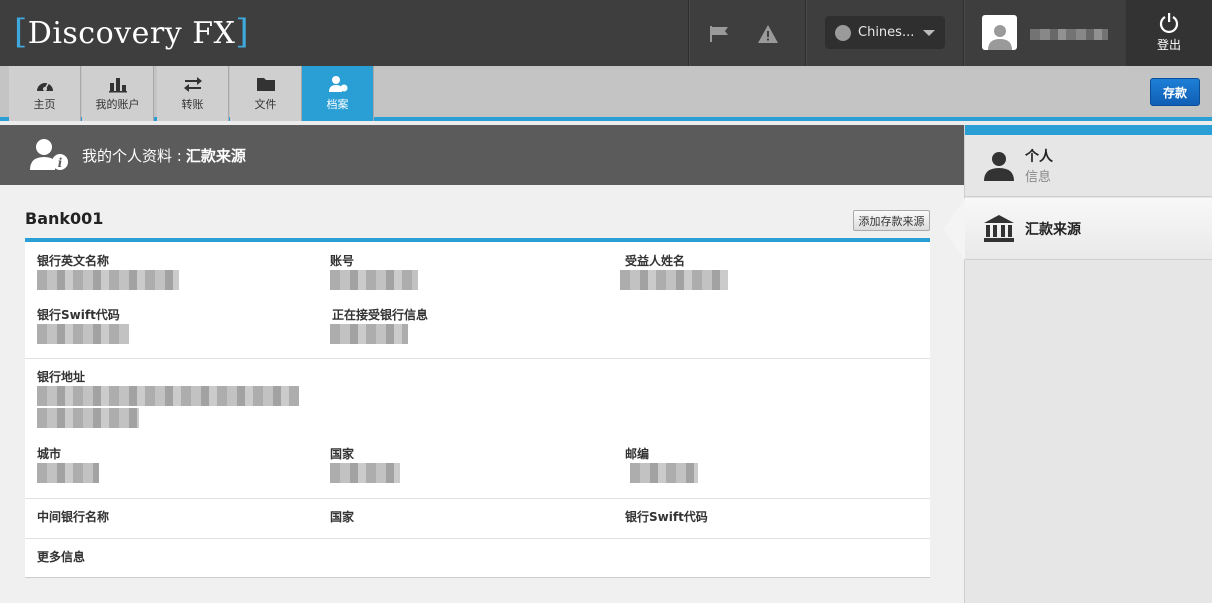 Image resolution: width=1212 pixels, height=603 pixels. Describe the element at coordinates (61, 377) in the screenshot. I see `field-label-address: 银行地址` at that location.